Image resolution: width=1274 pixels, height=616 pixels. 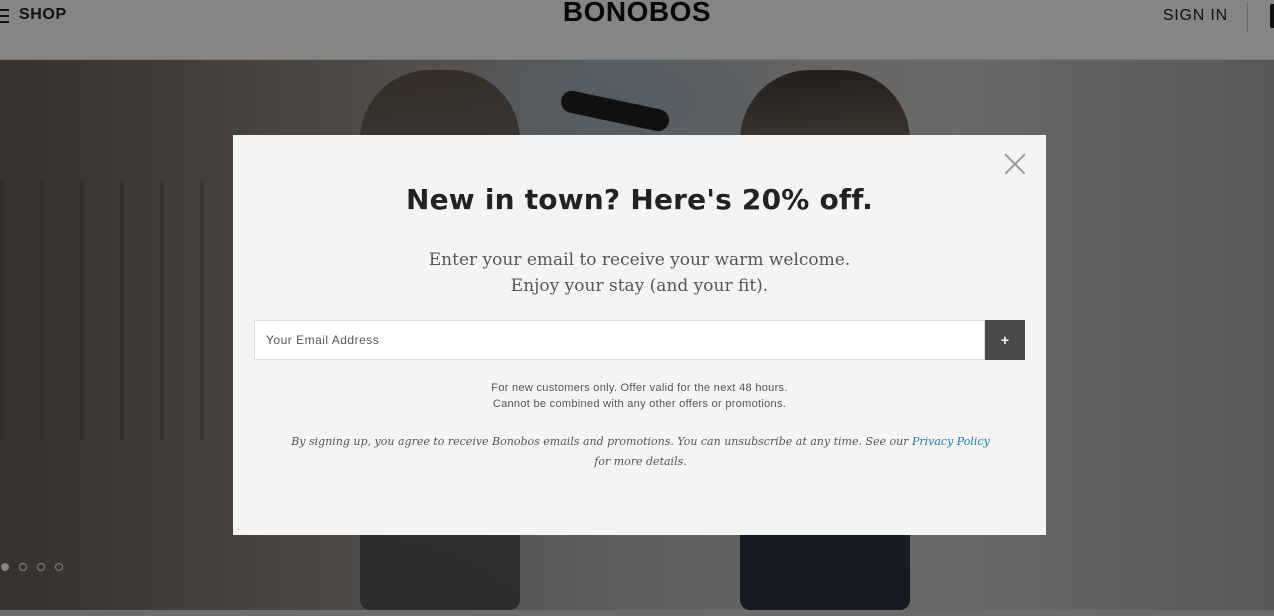 What do you see at coordinates (619, 340) in the screenshot?
I see `email-field` at bounding box center [619, 340].